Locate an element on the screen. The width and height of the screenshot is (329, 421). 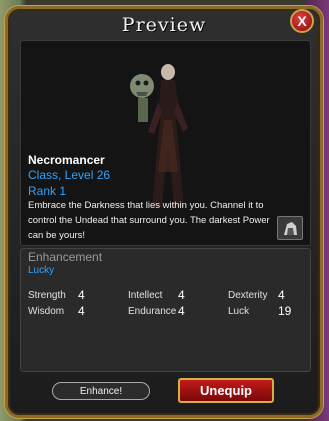
stat-value: 19 is located at coordinates (285, 311).